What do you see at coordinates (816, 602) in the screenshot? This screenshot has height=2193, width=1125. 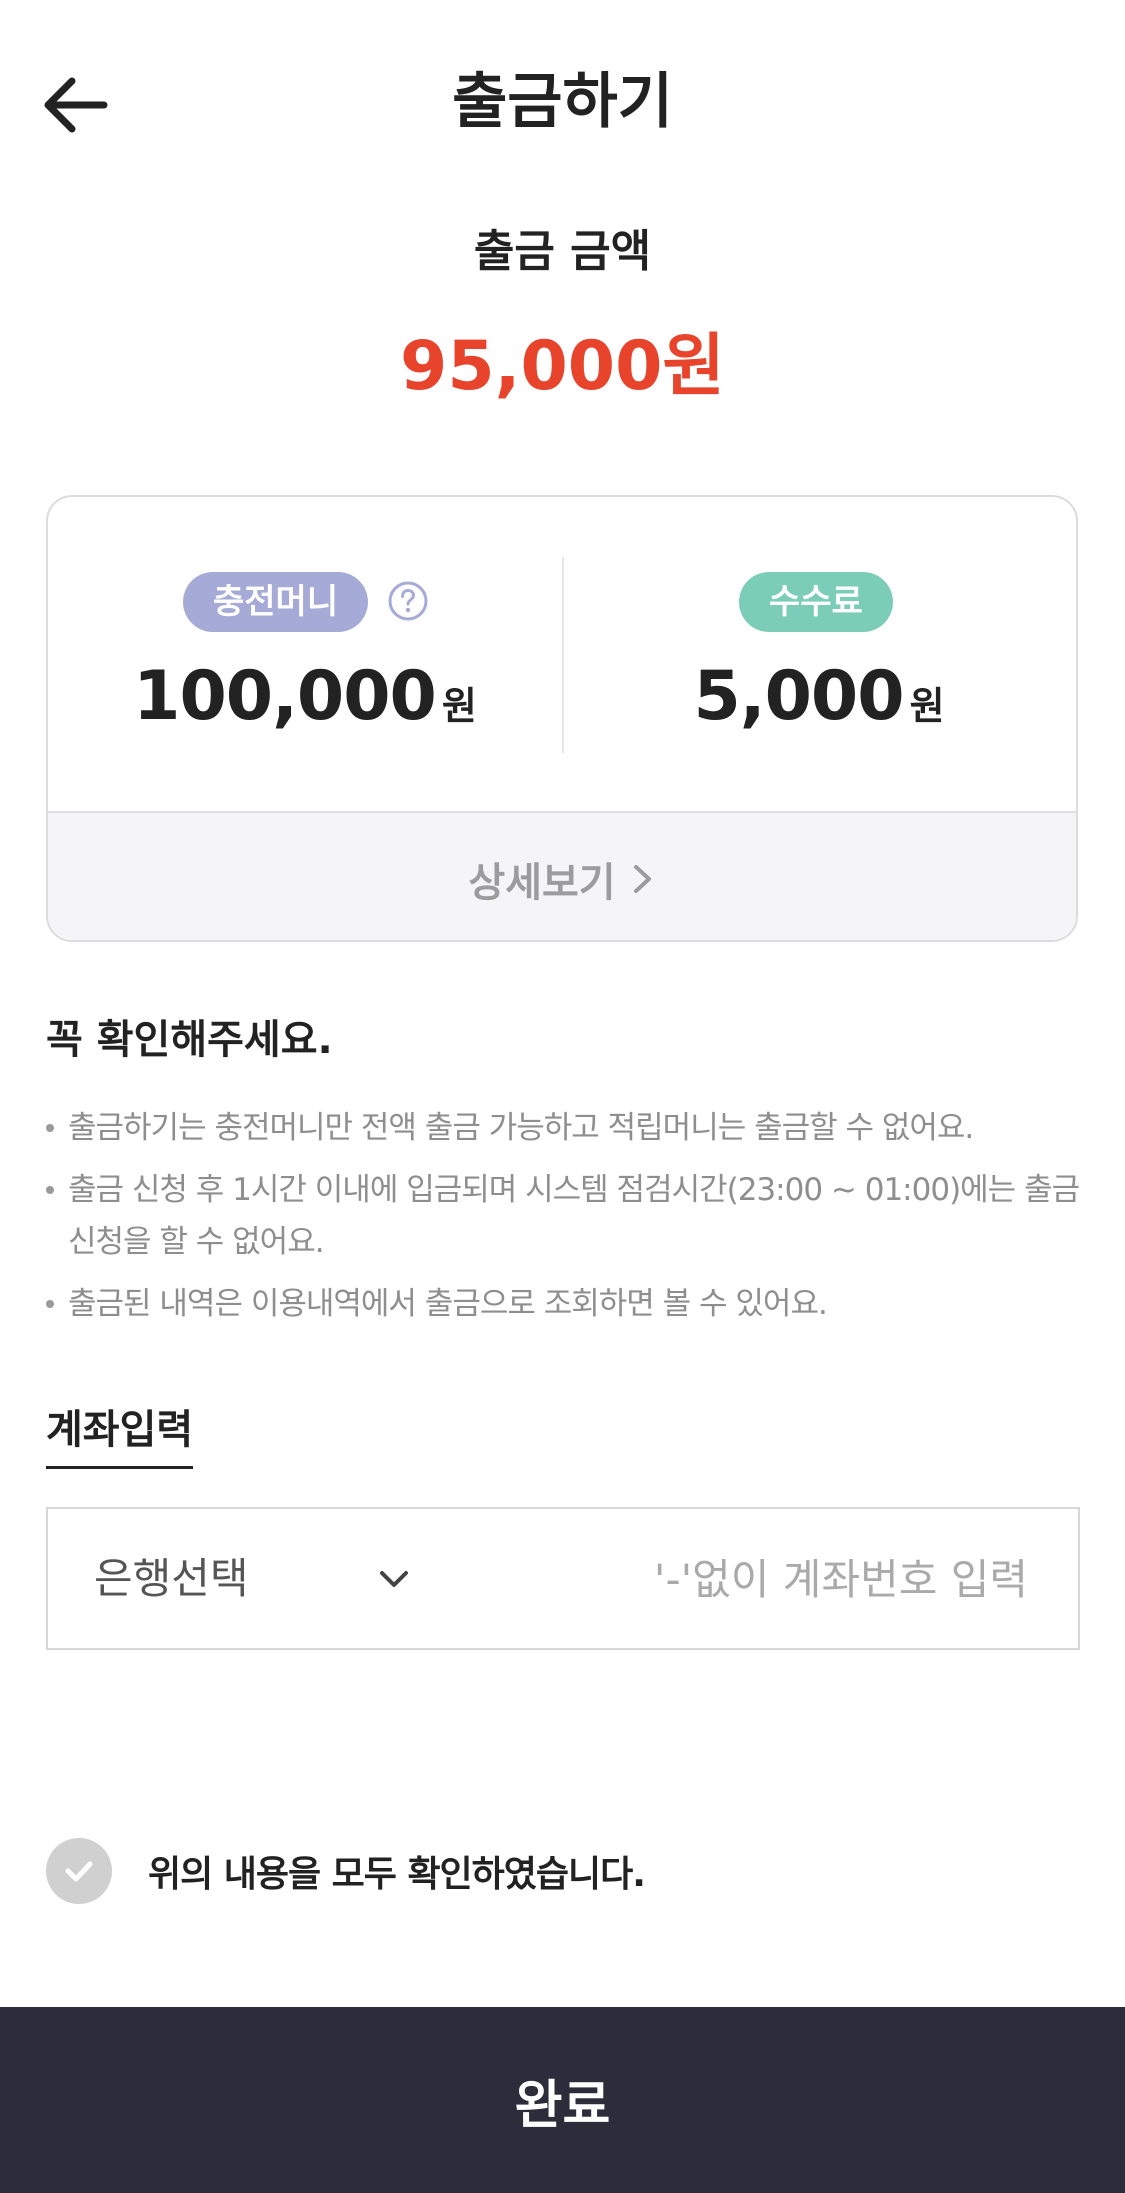 I see `fee-badge: 수수료` at bounding box center [816, 602].